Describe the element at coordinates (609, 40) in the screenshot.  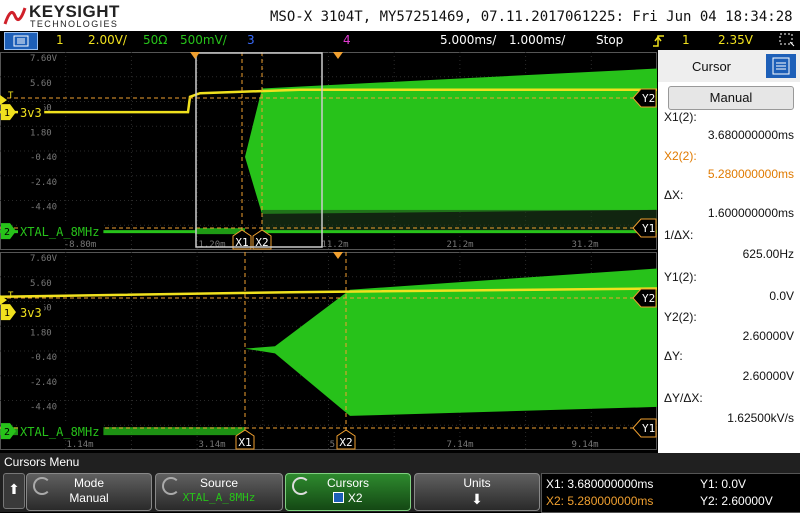
I see `run-state: Stop` at that location.